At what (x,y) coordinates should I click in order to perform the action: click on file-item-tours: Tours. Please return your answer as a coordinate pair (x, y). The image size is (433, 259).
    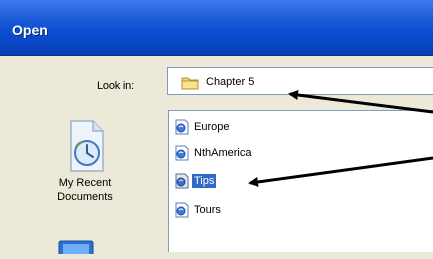
    Looking at the image, I should click on (198, 210).